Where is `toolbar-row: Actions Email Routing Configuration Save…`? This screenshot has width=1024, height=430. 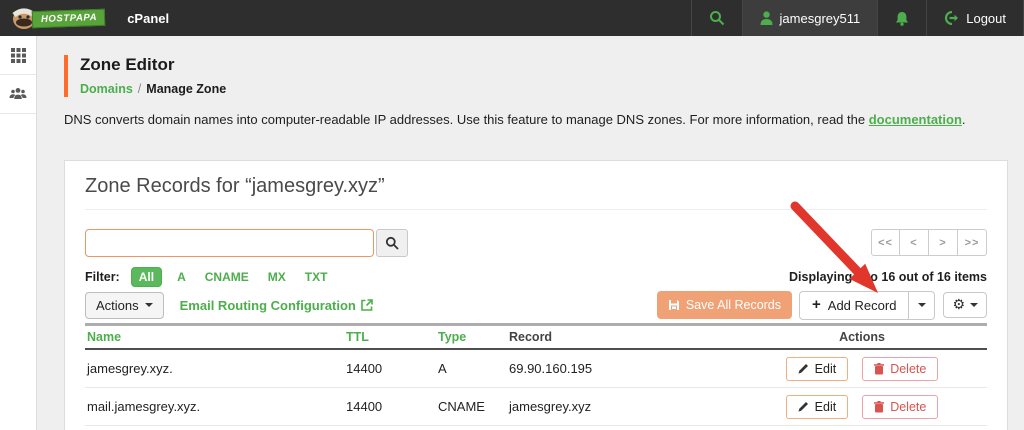 toolbar-row: Actions Email Routing Configuration Save… is located at coordinates (536, 305).